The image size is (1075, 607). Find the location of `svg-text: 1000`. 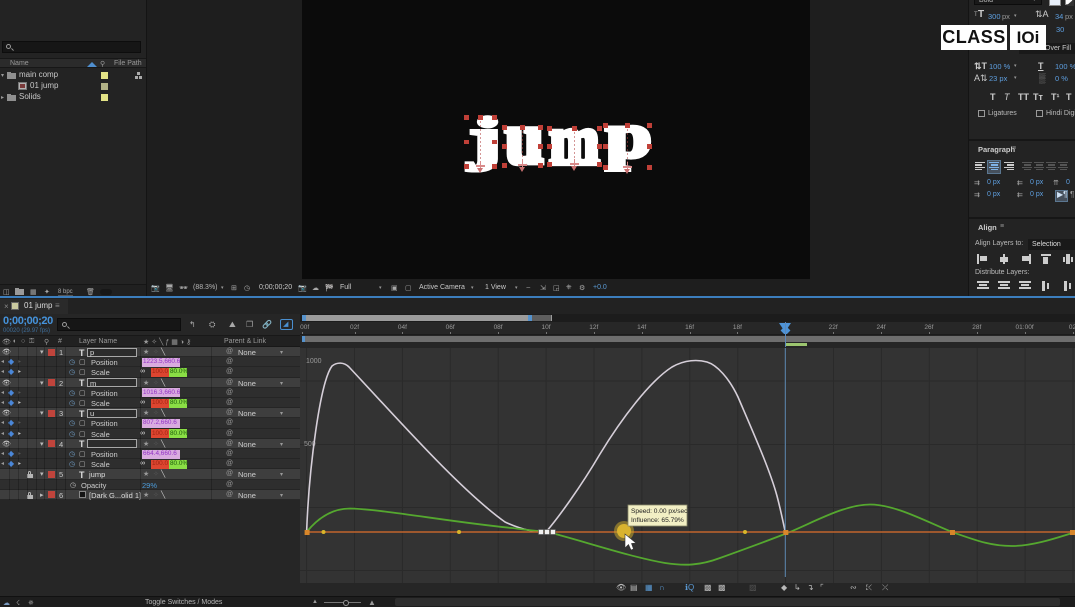

svg-text: 1000 is located at coordinates (314, 361).